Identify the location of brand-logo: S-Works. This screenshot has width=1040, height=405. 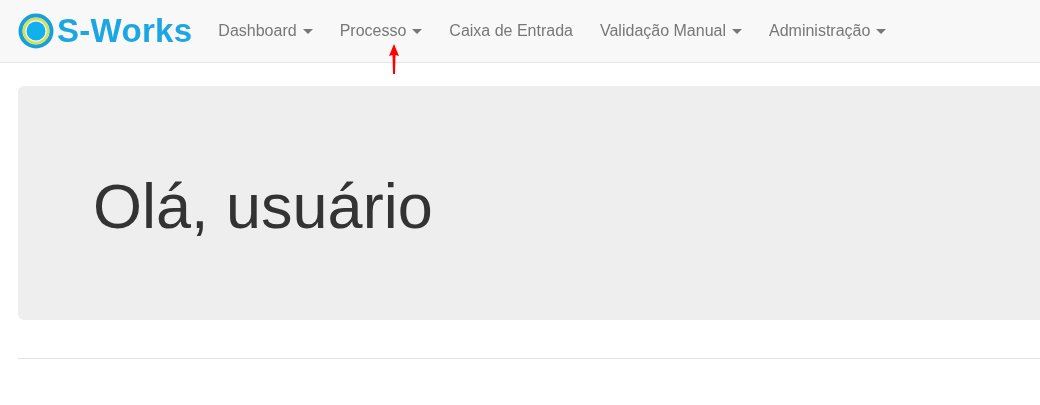
(105, 31).